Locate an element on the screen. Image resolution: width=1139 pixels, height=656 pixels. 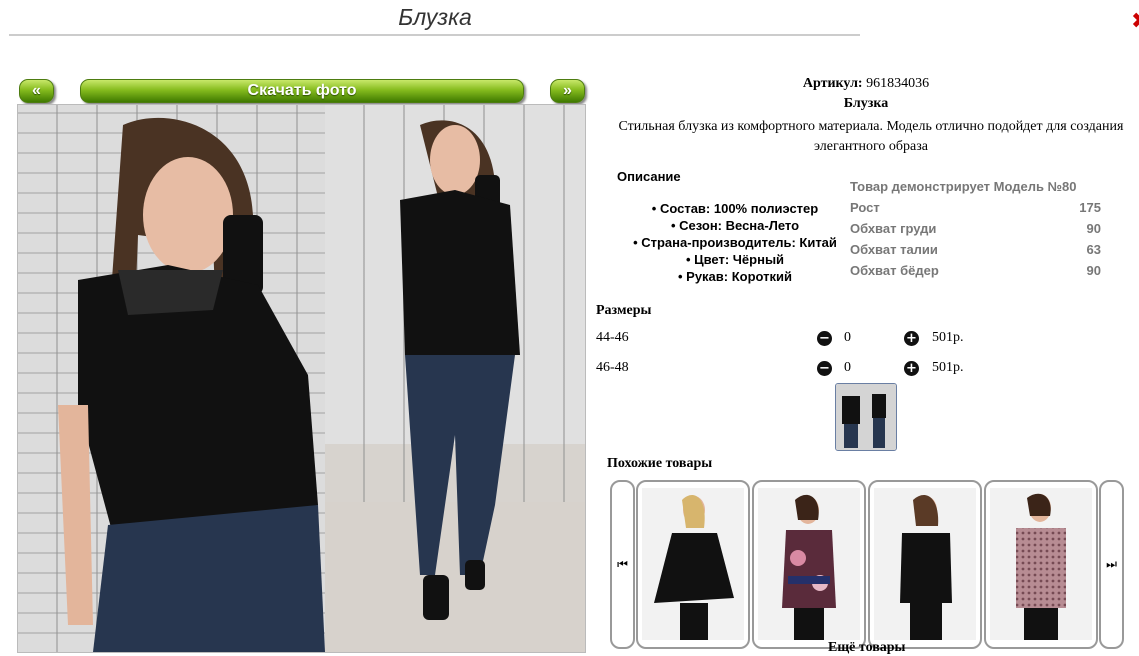
size-row: 44-46 − 0 + 501р. is located at coordinates (796, 340).